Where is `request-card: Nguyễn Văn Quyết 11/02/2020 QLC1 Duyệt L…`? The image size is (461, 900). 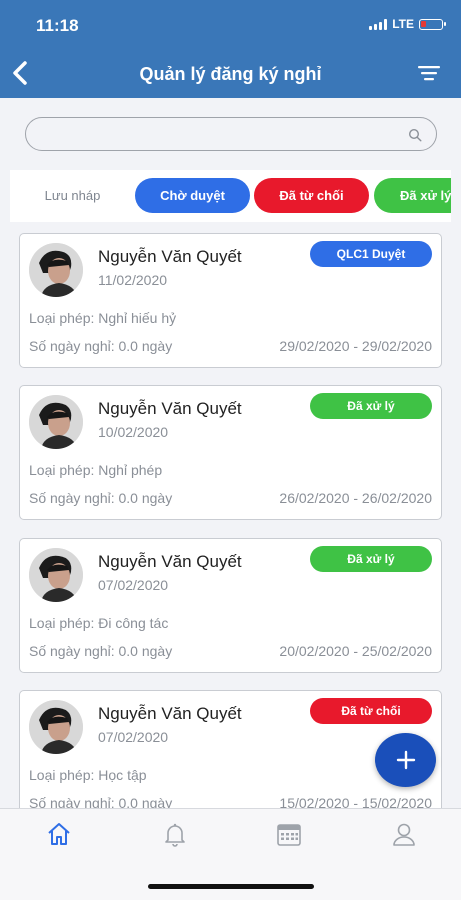 request-card: Nguyễn Văn Quyết 11/02/2020 QLC1 Duyệt L… is located at coordinates (230, 300).